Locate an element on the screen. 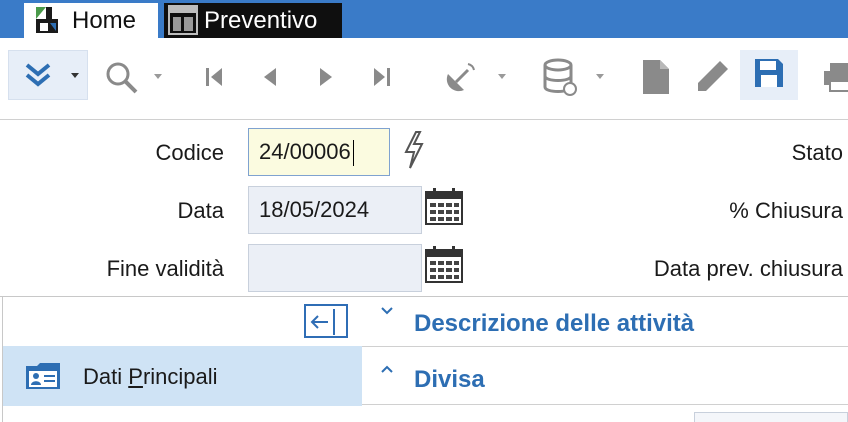 The height and width of the screenshot is (422, 848). expand-menu-button is located at coordinates (48, 75).